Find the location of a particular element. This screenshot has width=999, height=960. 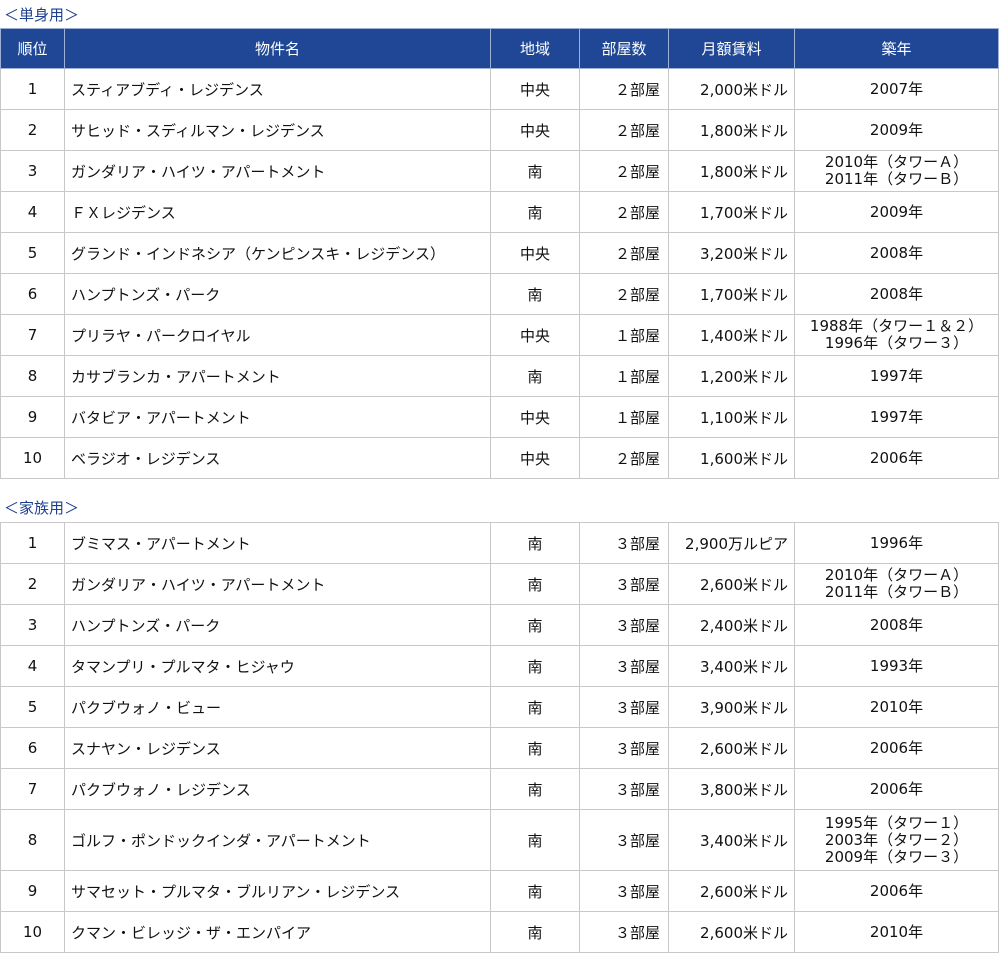

table-row: 10 ベラジオ・レジデンス 中央 ２部屋 1,600米ドル 2006年 is located at coordinates (499, 458).